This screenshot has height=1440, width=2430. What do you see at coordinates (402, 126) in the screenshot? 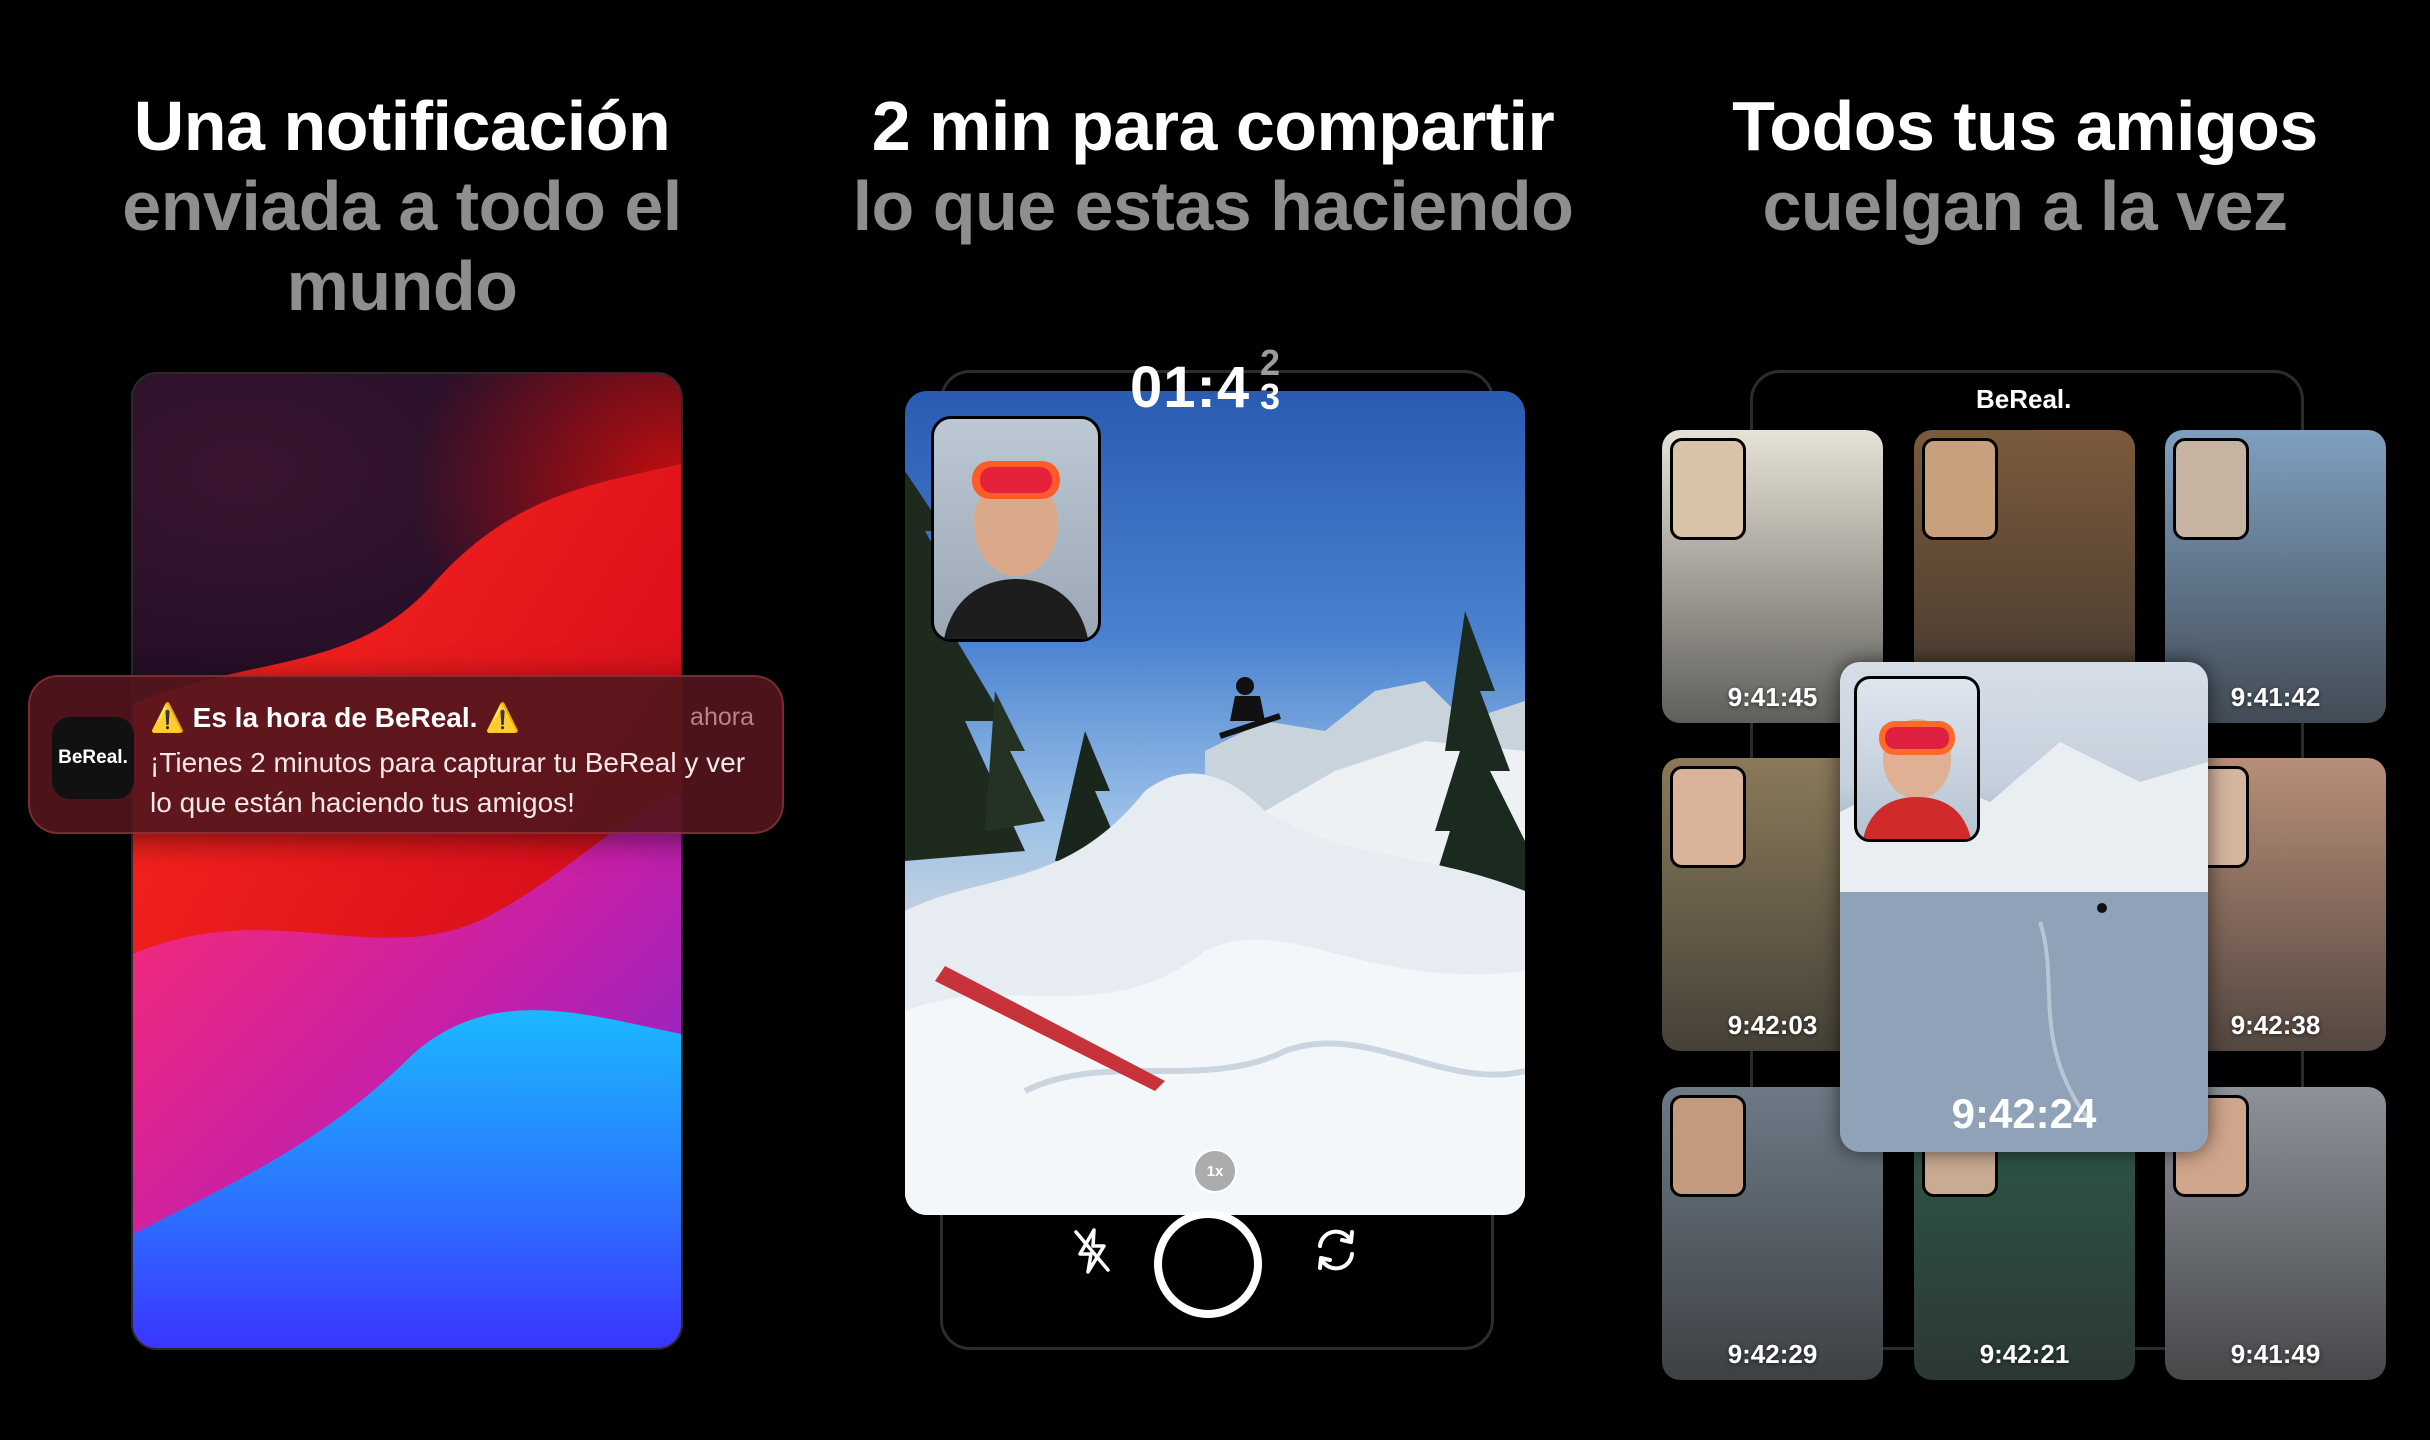
I see `headline-line1: Una notificación` at bounding box center [402, 126].